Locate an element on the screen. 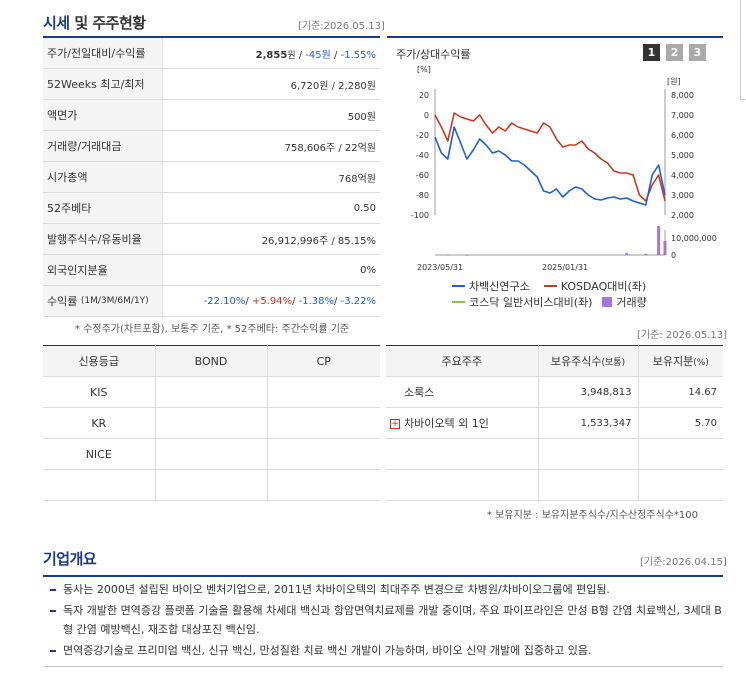  row-market-cap: 시가총액 768억원 is located at coordinates (211, 177).